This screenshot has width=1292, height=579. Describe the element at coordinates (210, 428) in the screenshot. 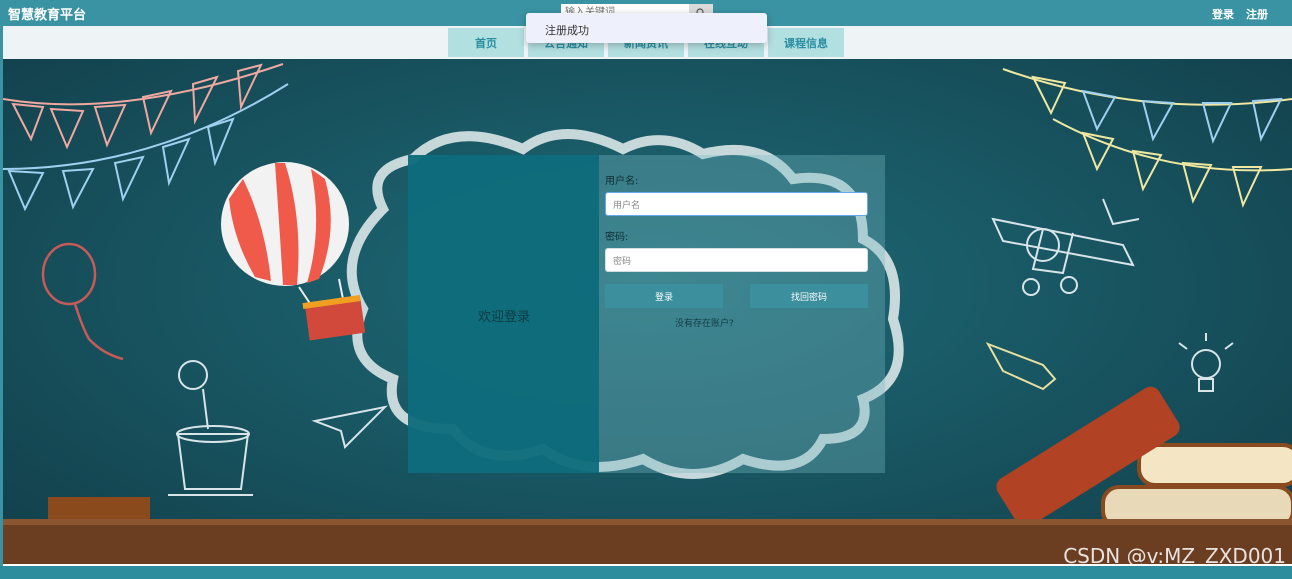

I see `flower-pot-sketch` at that location.